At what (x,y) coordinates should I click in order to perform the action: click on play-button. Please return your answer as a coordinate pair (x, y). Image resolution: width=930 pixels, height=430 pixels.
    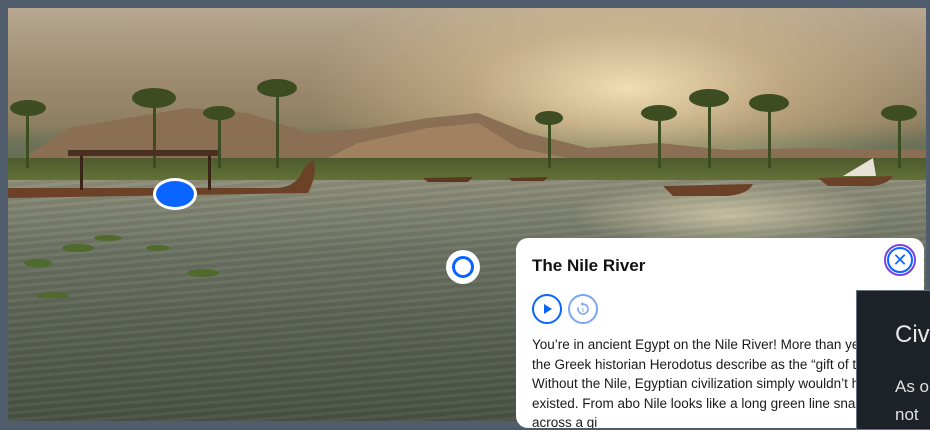
    Looking at the image, I should click on (547, 309).